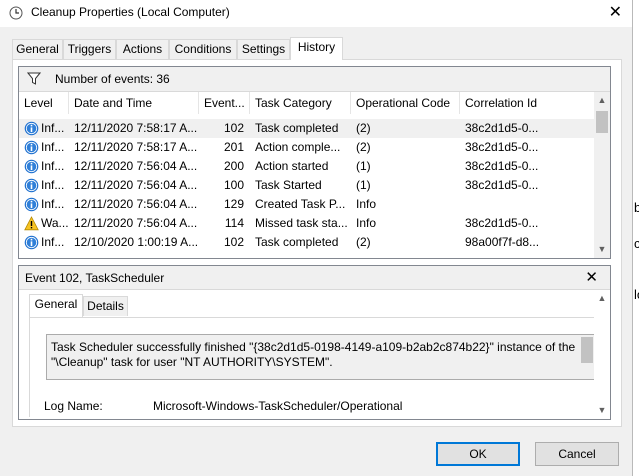 The height and width of the screenshot is (476, 639). Describe the element at coordinates (16, 13) in the screenshot. I see `task-clock-icon` at that location.